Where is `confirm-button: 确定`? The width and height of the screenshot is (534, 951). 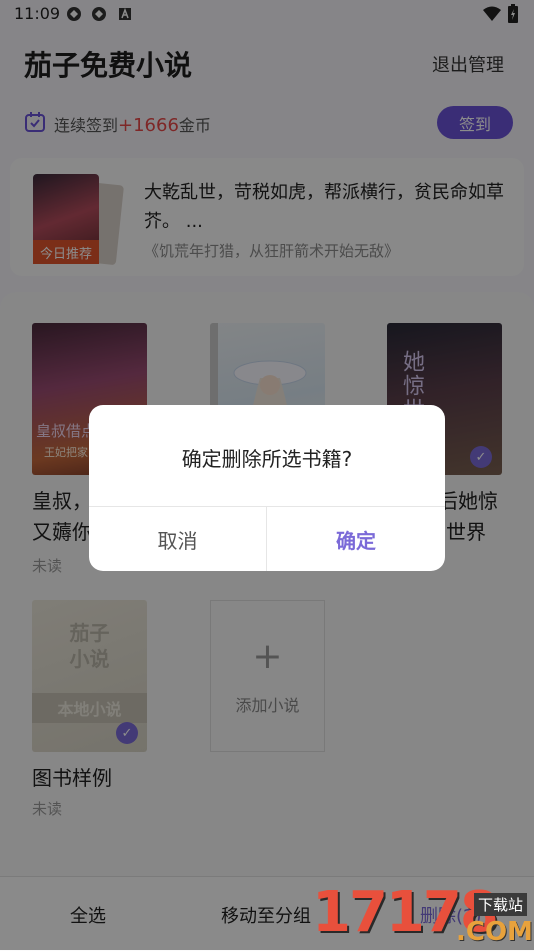 confirm-button: 确定 is located at coordinates (356, 539).